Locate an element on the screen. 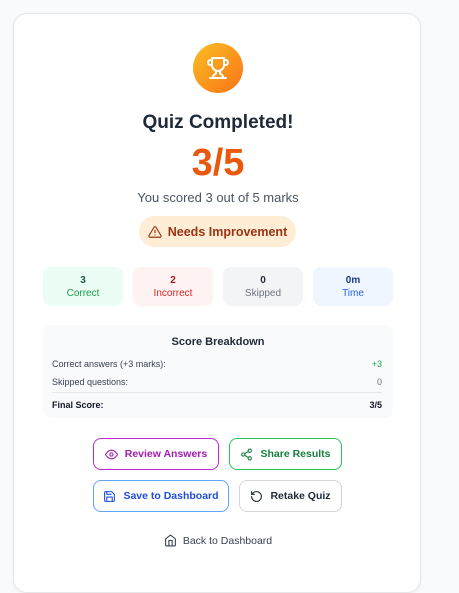 This screenshot has height=593, width=459. trophy-badge is located at coordinates (218, 68).